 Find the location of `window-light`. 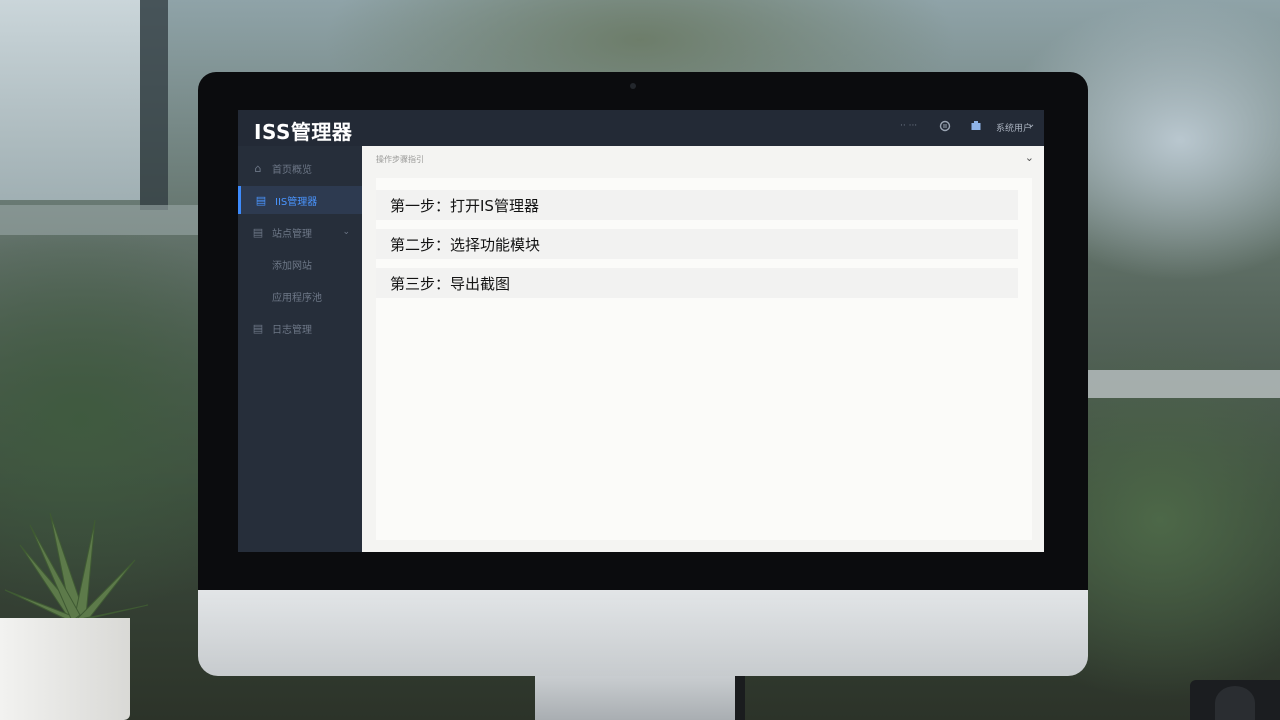

window-light is located at coordinates (70, 100).